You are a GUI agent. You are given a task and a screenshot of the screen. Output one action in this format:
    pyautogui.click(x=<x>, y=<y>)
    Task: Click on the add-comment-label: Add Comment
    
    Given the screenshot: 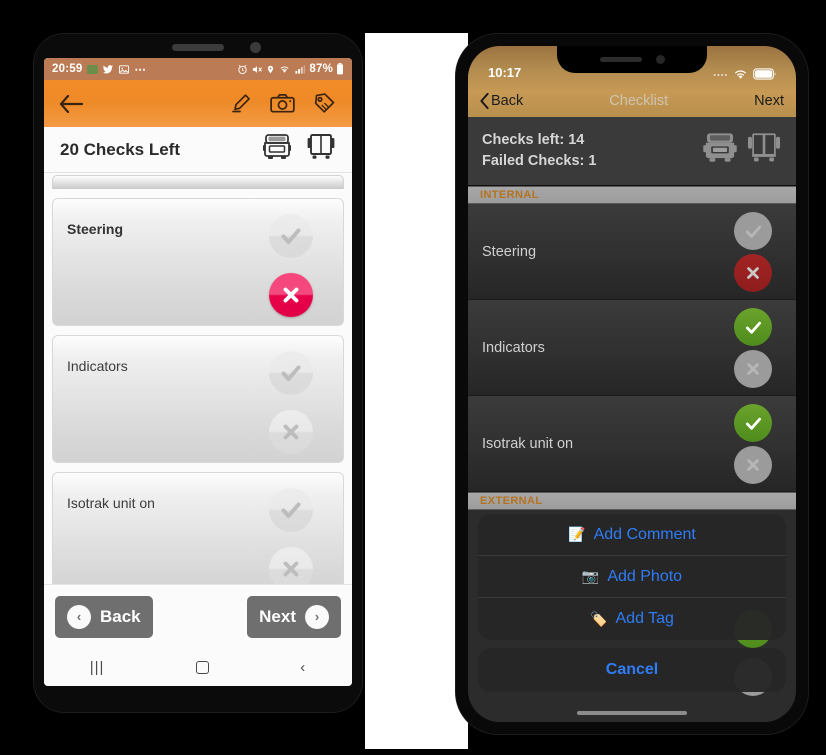 What is the action you would take?
    pyautogui.click(x=644, y=534)
    